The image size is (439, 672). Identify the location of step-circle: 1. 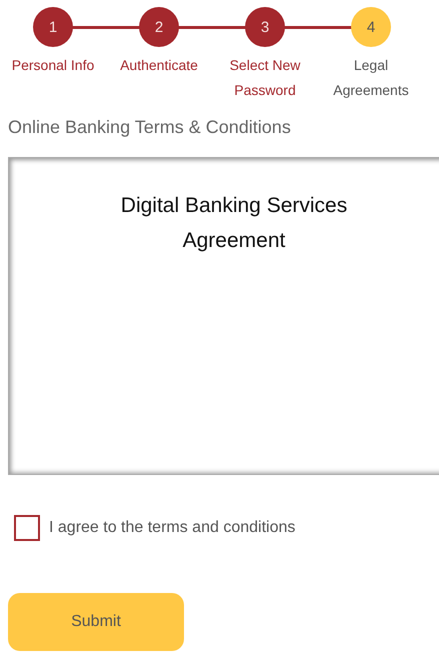
(53, 27).